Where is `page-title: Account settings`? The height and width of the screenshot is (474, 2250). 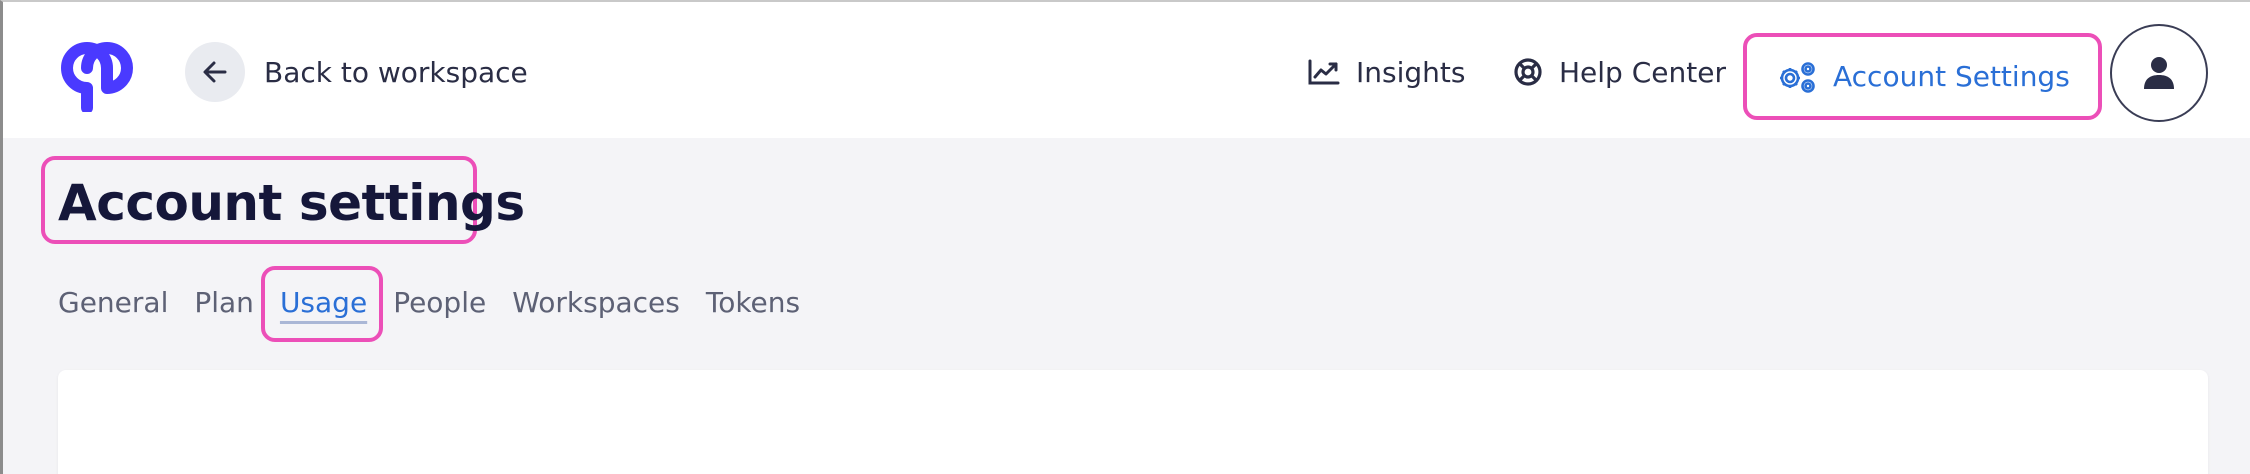 page-title: Account settings is located at coordinates (291, 203).